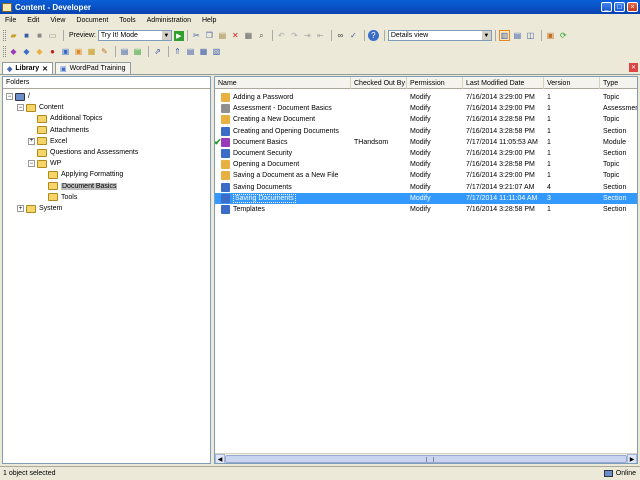 The height and width of the screenshot is (480, 640). I want to click on folder-tree-item: Tools, so click(58, 197).